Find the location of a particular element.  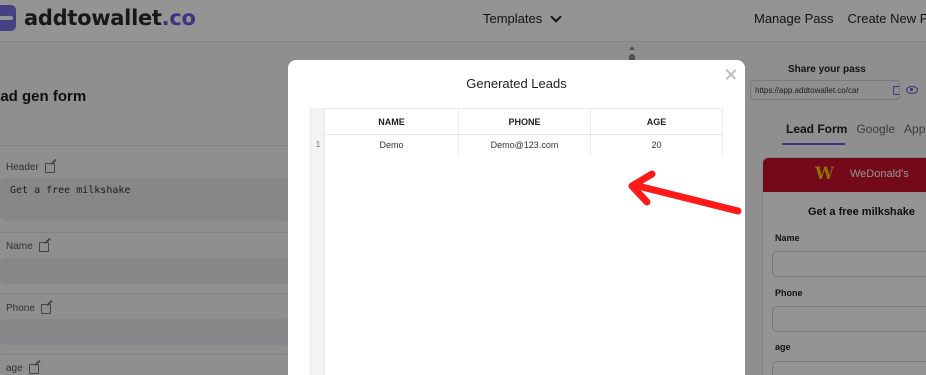

cell-phone: Demo@123.com is located at coordinates (525, 145).